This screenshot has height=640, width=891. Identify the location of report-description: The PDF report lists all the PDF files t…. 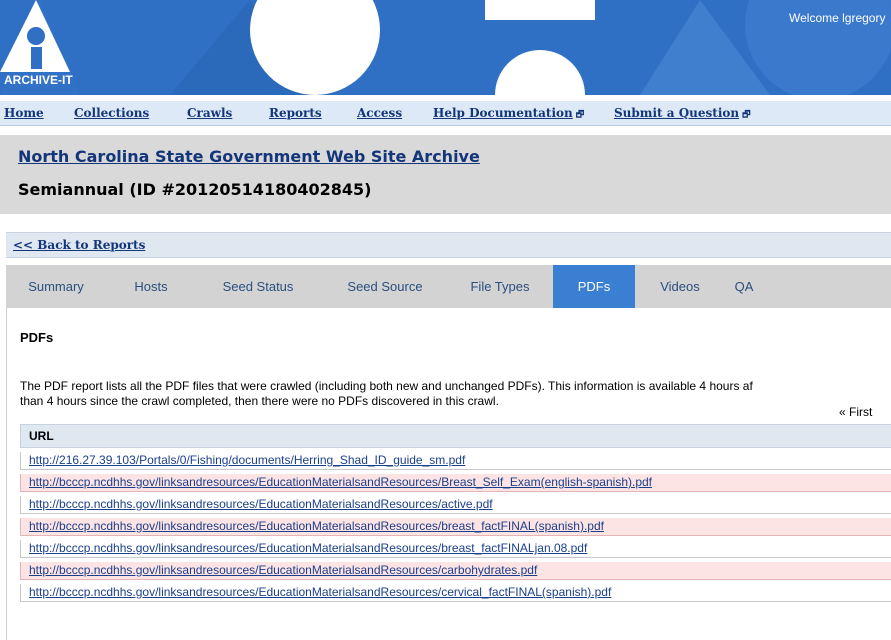
(455, 394).